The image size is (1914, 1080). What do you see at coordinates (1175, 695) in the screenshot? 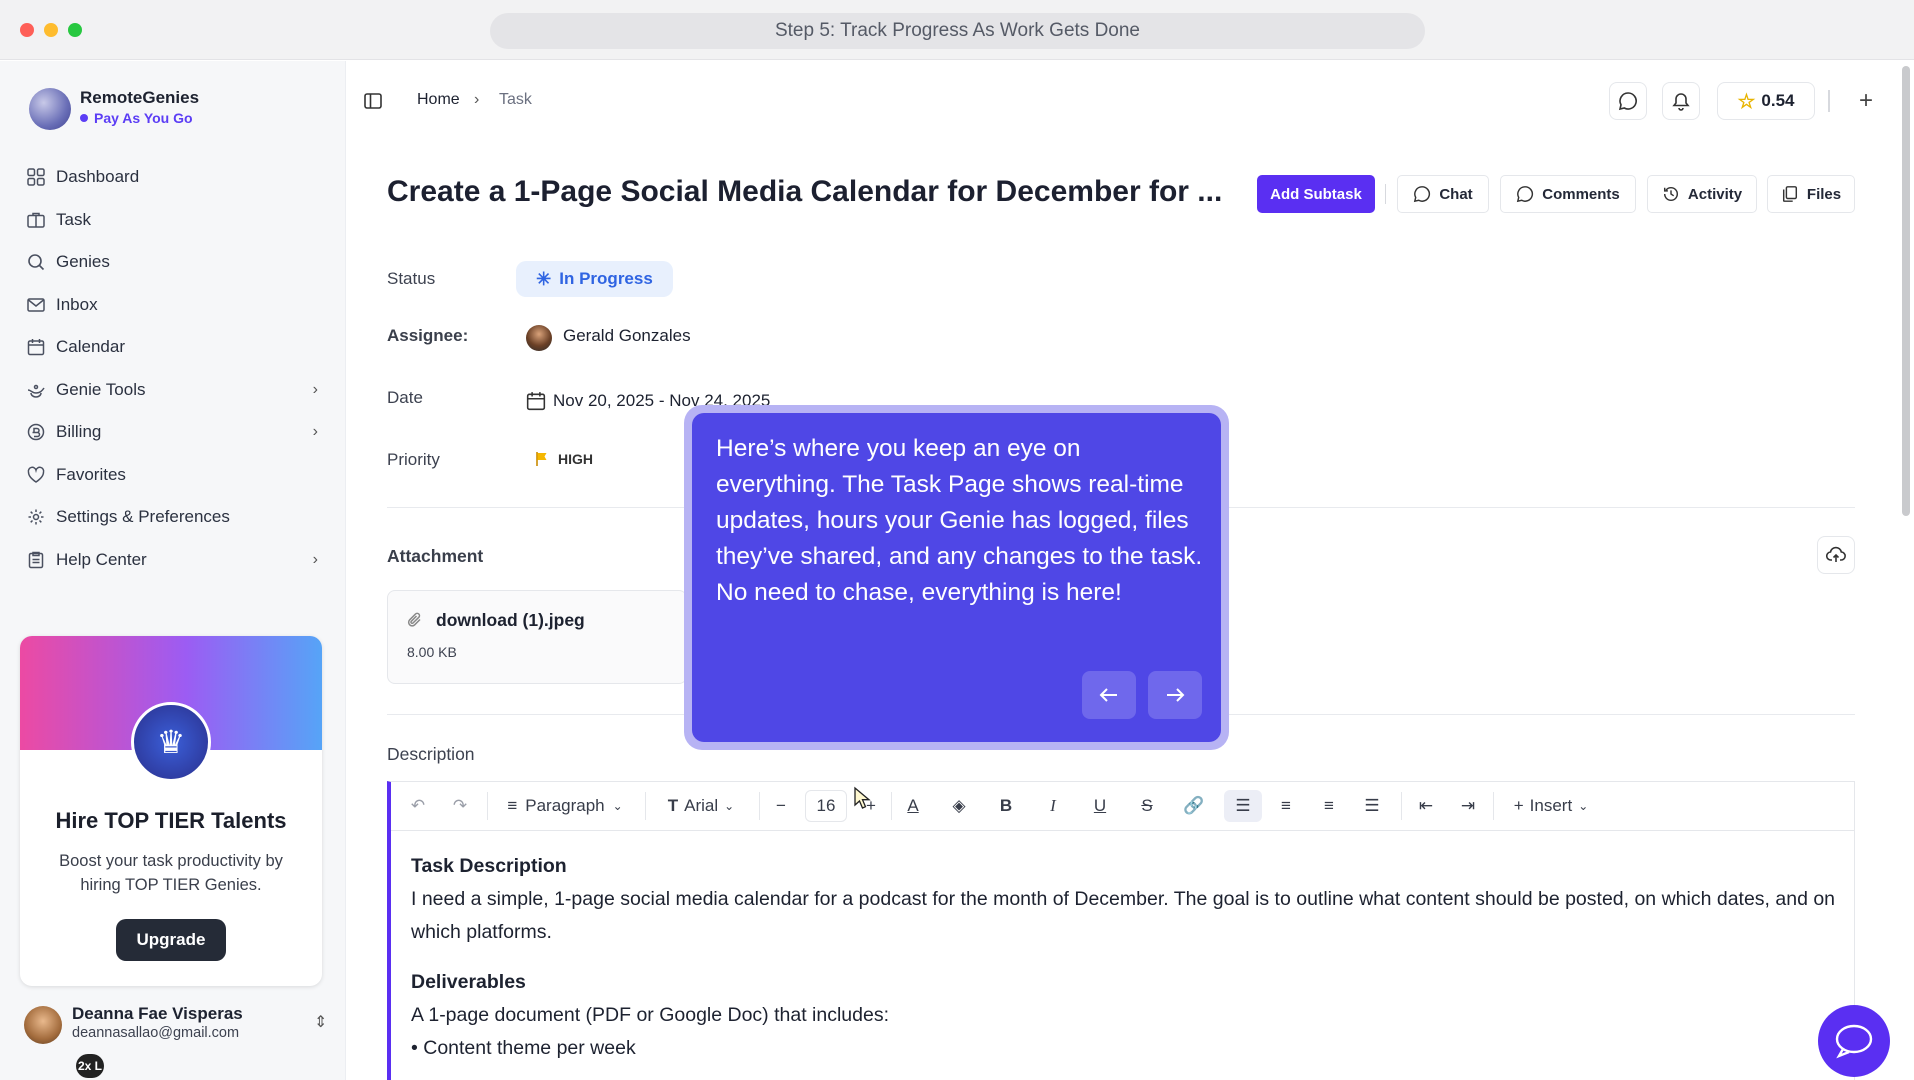
I see `tour-next-button` at bounding box center [1175, 695].